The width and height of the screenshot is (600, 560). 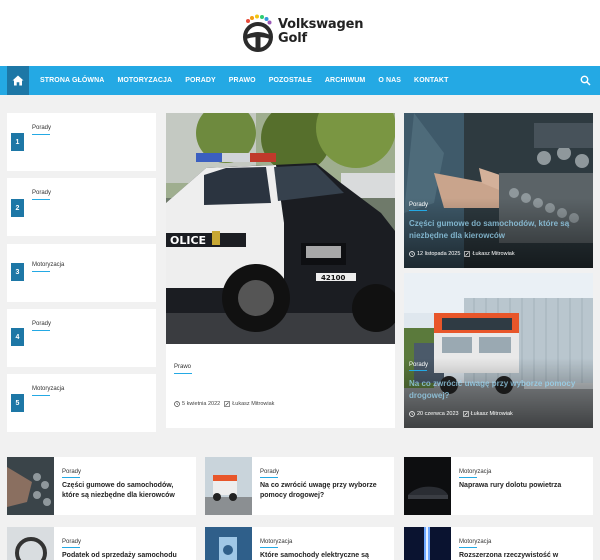 What do you see at coordinates (17, 272) in the screenshot?
I see `rank-badge: 3` at bounding box center [17, 272].